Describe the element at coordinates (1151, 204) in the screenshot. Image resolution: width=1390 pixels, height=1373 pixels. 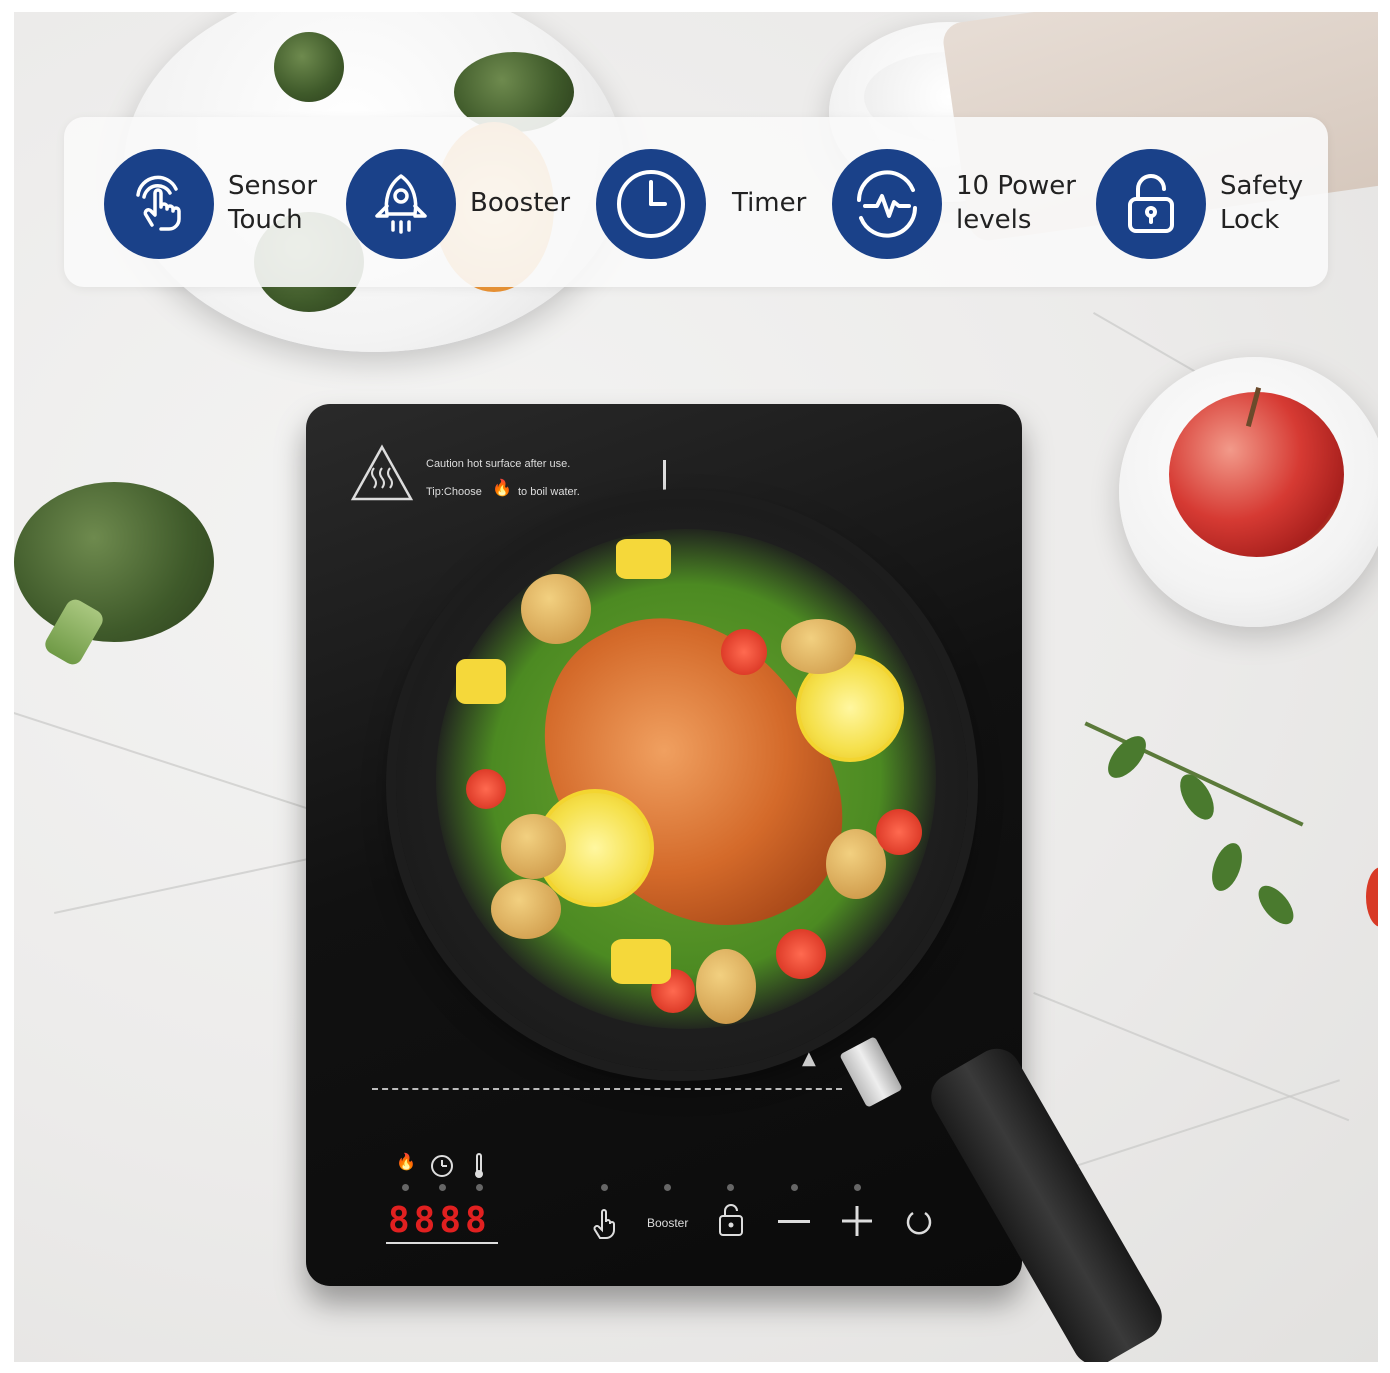
I see `padlock-icon` at that location.